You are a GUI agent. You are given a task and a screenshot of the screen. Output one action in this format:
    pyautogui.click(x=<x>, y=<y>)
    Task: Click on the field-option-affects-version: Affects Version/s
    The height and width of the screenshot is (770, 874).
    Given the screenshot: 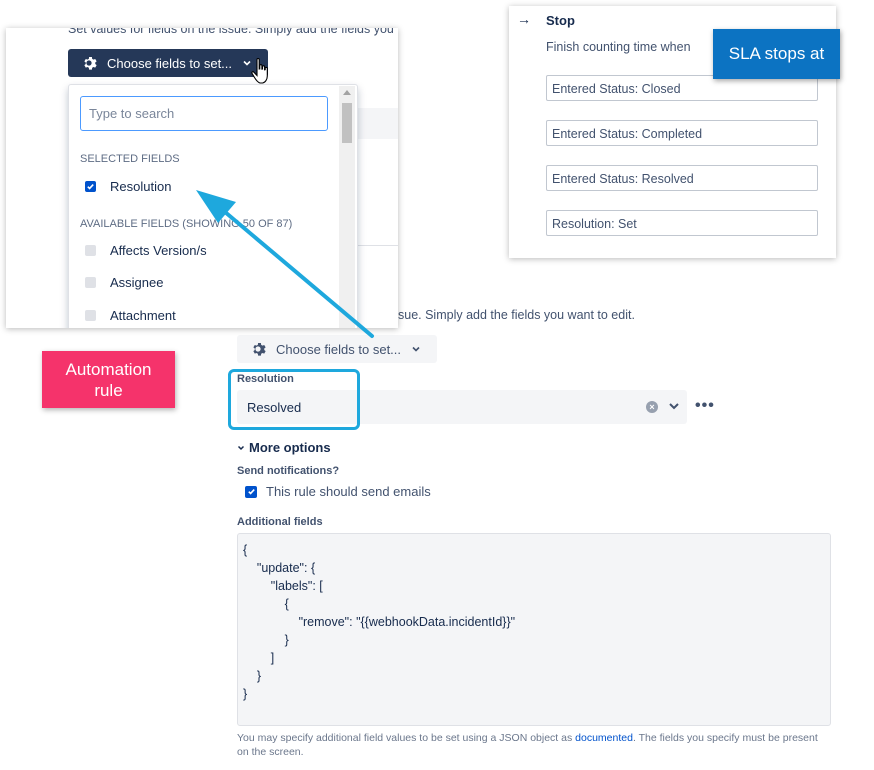 What is the action you would take?
    pyautogui.click(x=146, y=250)
    